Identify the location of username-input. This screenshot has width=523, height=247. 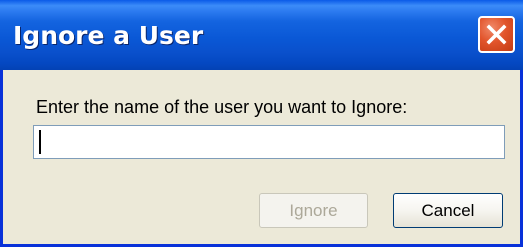
(269, 142).